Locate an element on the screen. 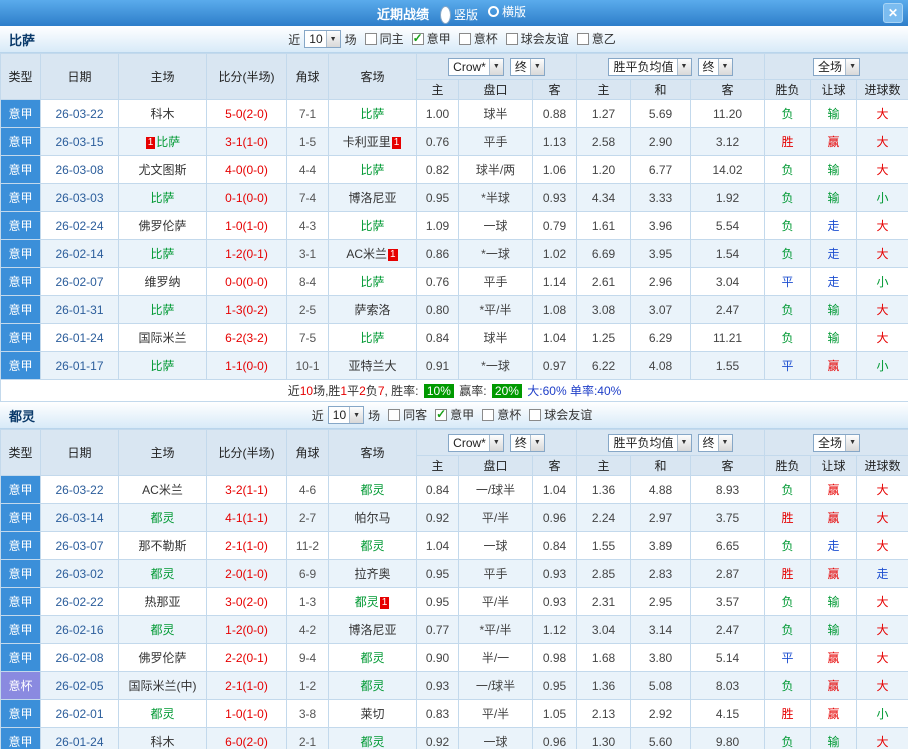  handicap-result: 走 is located at coordinates (834, 225).